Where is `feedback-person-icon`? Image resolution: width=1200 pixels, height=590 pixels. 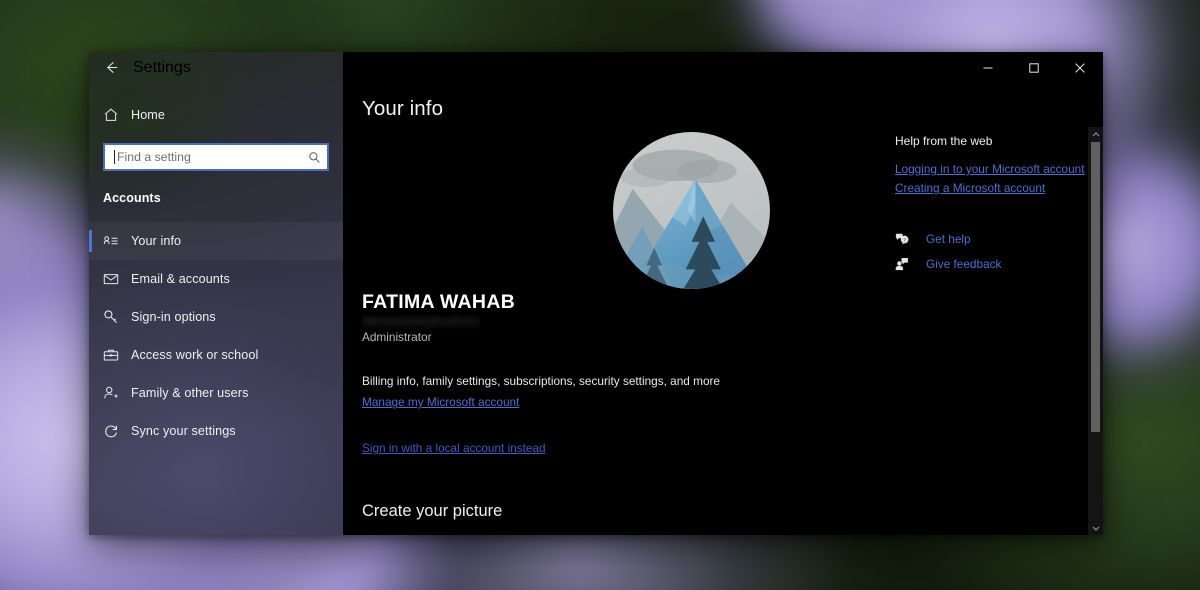 feedback-person-icon is located at coordinates (906, 264).